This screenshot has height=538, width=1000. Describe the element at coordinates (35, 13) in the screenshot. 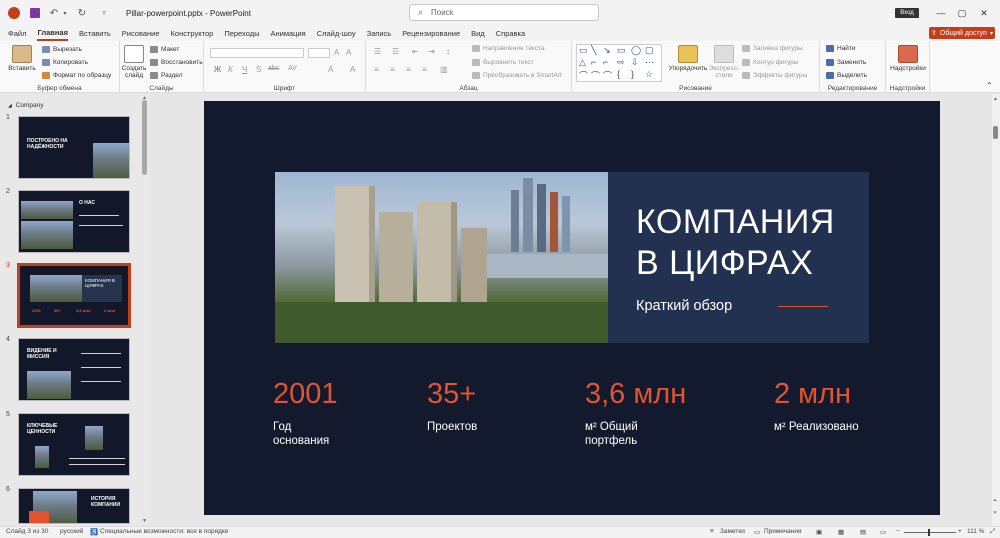

I see `save-icon` at that location.